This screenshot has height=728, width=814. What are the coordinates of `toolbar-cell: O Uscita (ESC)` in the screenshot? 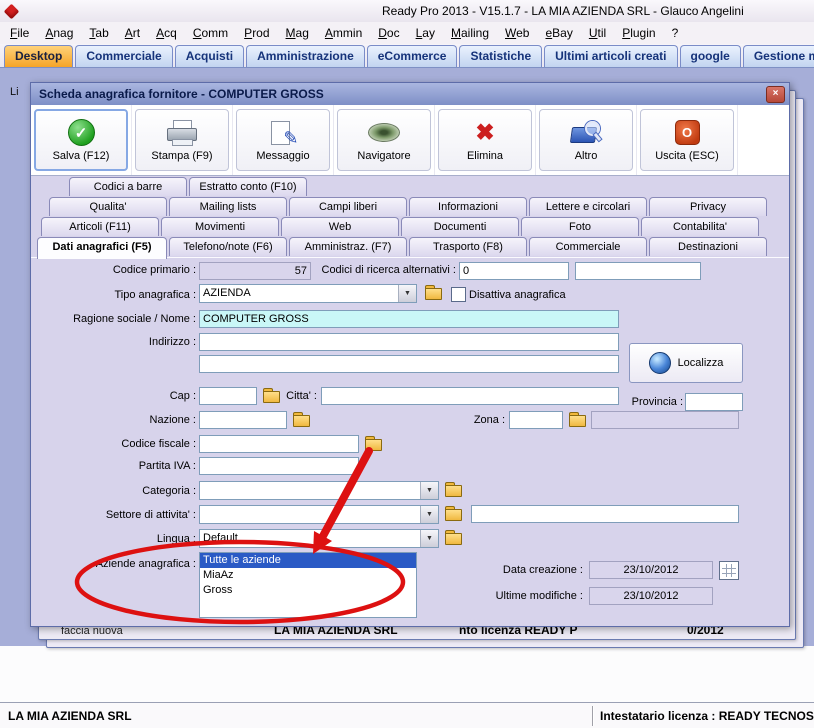 It's located at (687, 140).